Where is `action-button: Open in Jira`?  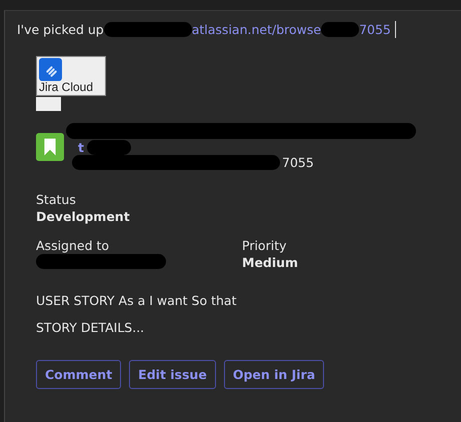 action-button: Open in Jira is located at coordinates (274, 374).